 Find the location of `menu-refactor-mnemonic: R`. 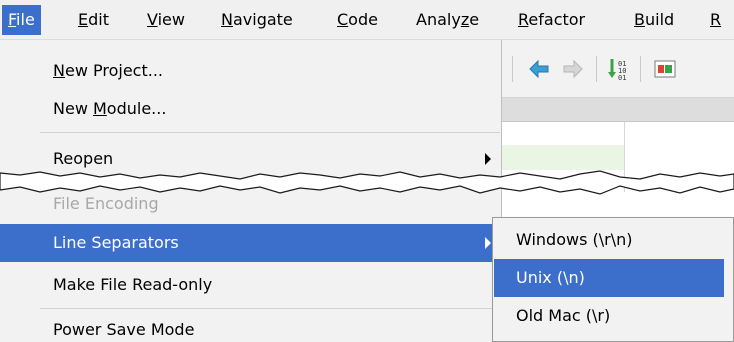

menu-refactor-mnemonic: R is located at coordinates (523, 19).